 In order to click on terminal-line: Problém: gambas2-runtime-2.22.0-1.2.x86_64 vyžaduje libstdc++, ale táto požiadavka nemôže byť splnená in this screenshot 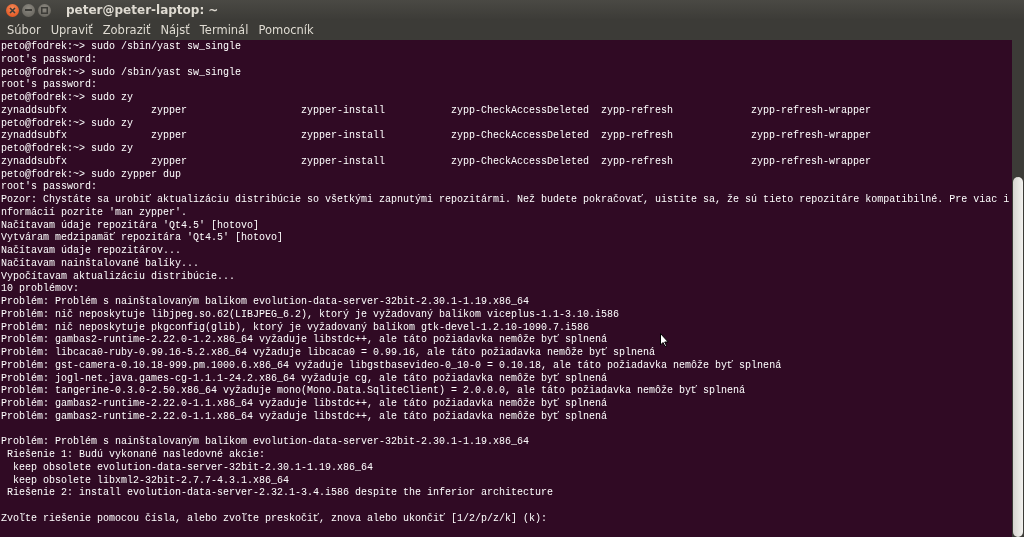, I will do `click(304, 340)`.